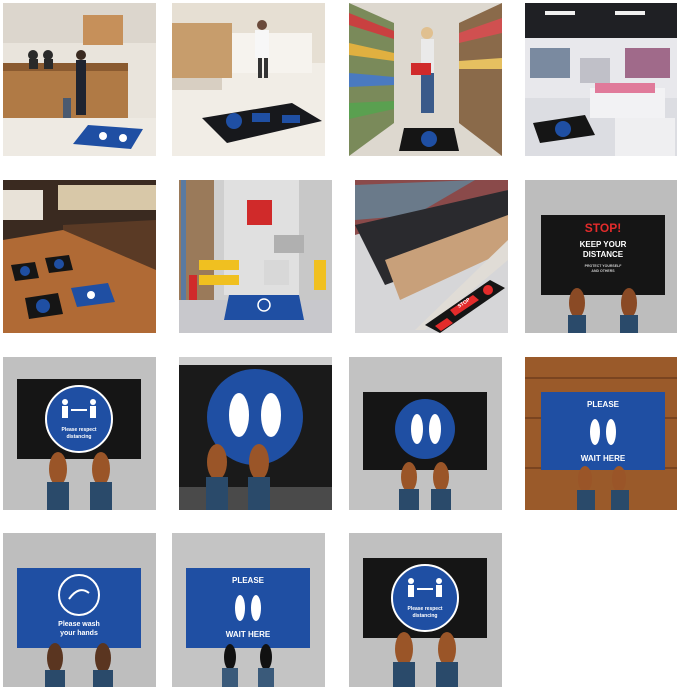 The height and width of the screenshot is (687, 677). I want to click on photo-wash-hands-mat: Please wash your hands, so click(79, 610).